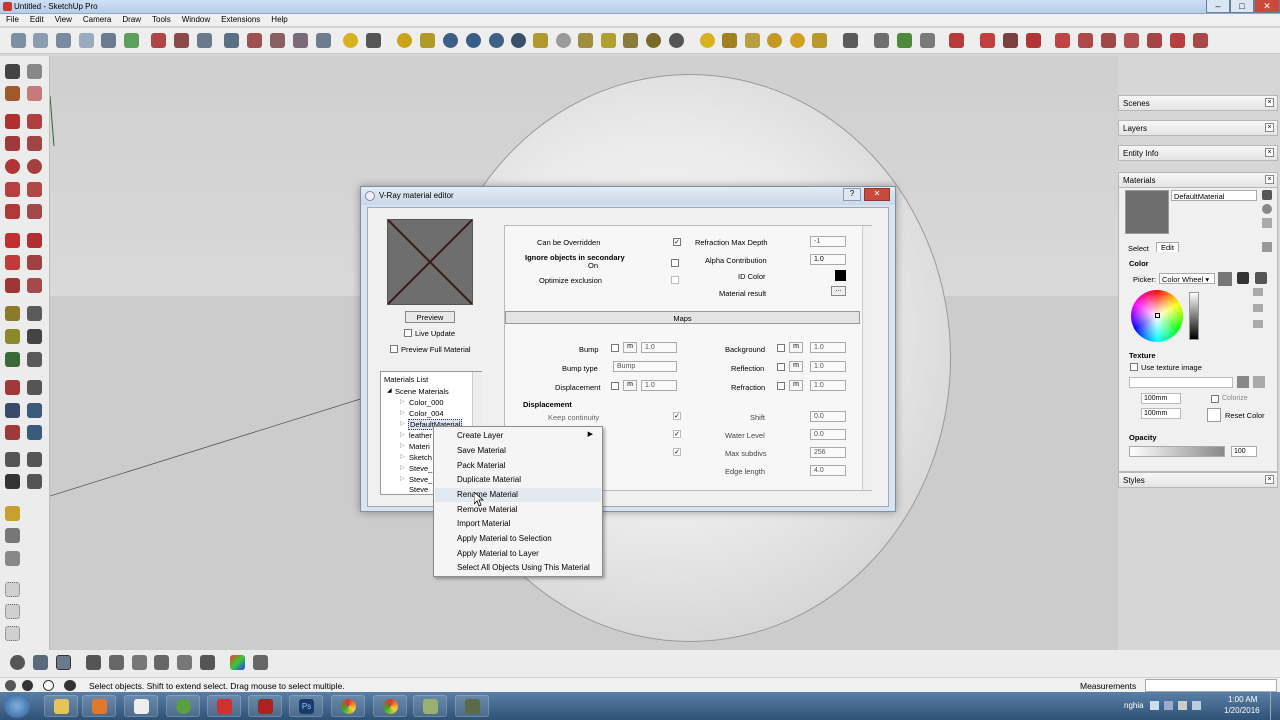 This screenshot has width=1280, height=720. I want to click on use-texture-checkbox, so click(1134, 367).